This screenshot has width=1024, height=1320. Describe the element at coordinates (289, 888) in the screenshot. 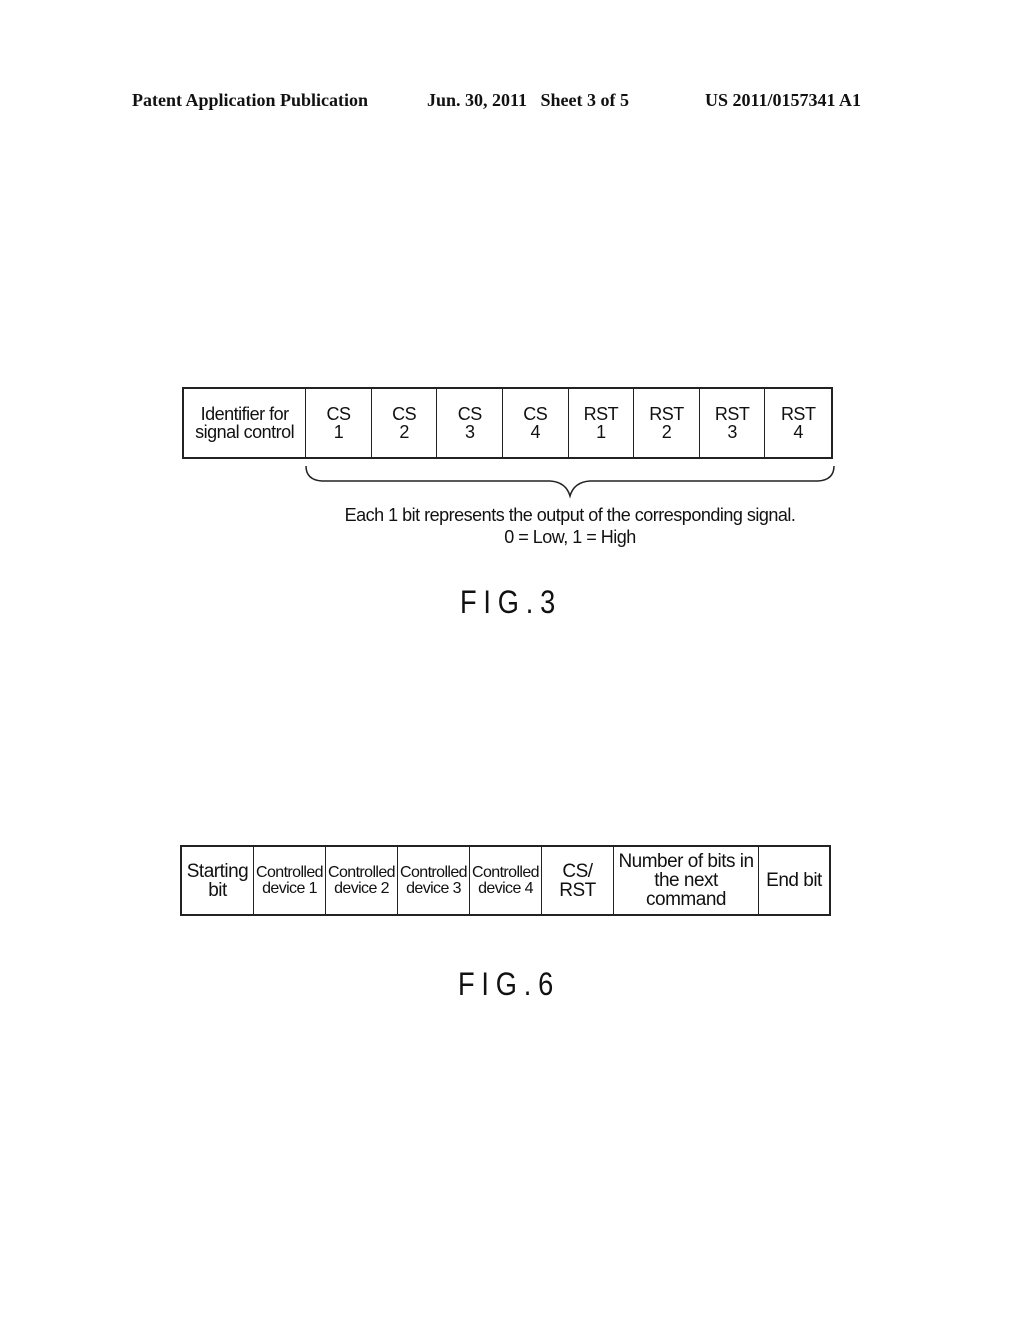

I see `field-line2: device 1` at that location.